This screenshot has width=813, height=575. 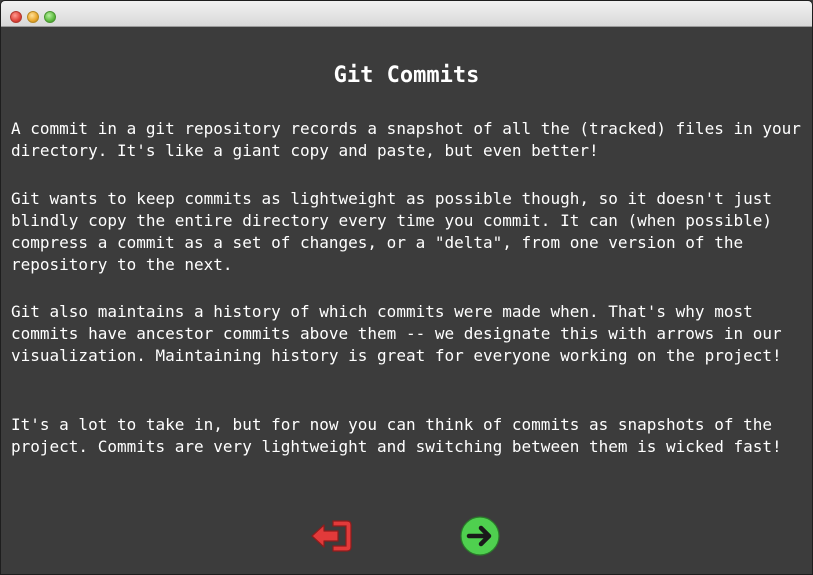 I want to click on exit-arrow-left-icon, so click(x=331, y=536).